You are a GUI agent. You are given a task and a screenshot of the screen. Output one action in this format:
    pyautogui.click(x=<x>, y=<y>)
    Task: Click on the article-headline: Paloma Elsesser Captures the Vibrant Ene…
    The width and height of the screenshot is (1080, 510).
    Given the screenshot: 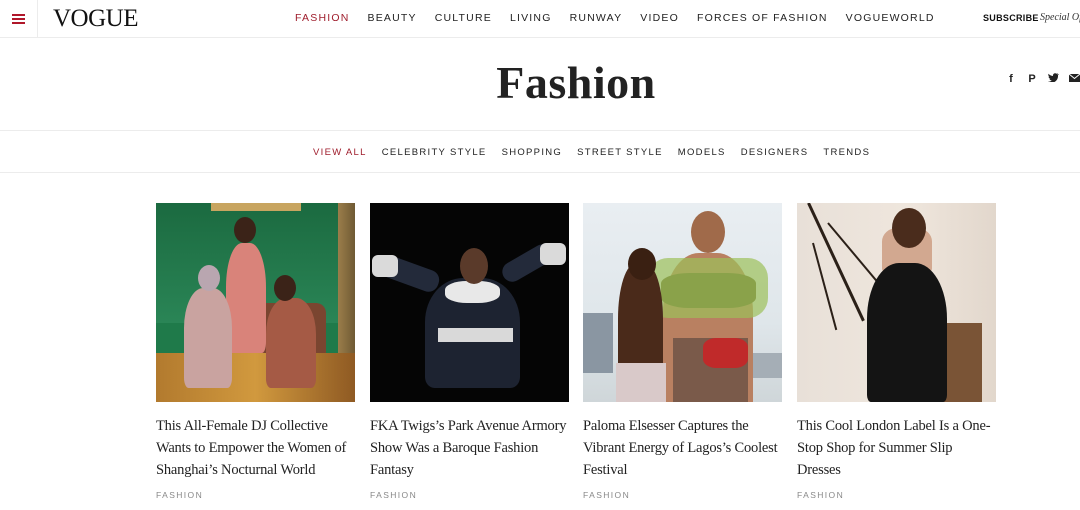 What is the action you would take?
    pyautogui.click(x=682, y=448)
    